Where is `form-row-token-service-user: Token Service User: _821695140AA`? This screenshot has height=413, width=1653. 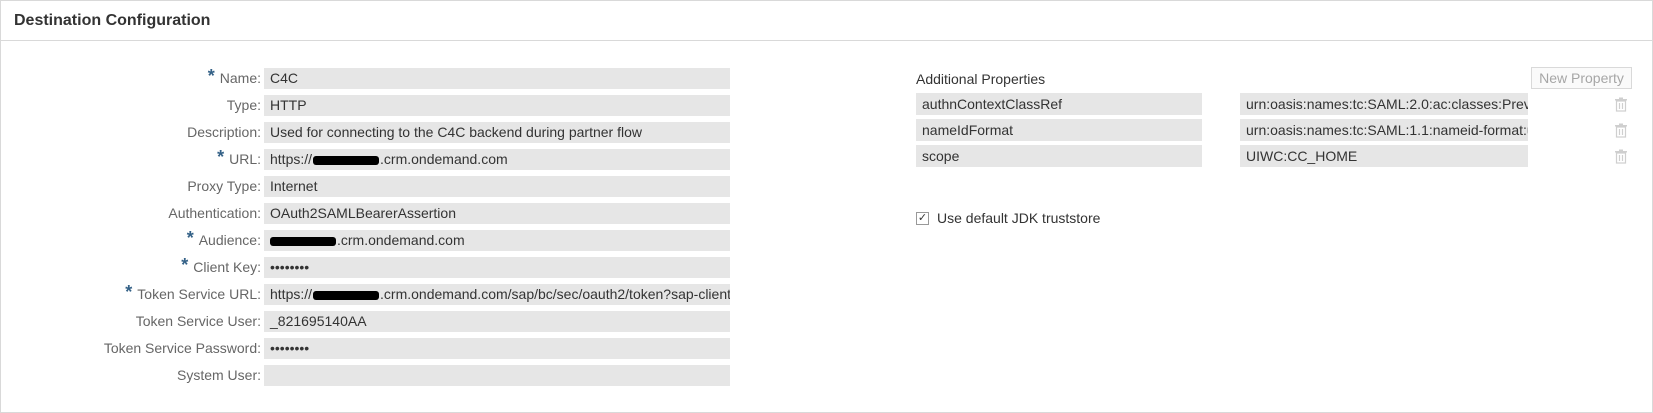 form-row-token-service-user: Token Service User: _821695140AA is located at coordinates (371, 323).